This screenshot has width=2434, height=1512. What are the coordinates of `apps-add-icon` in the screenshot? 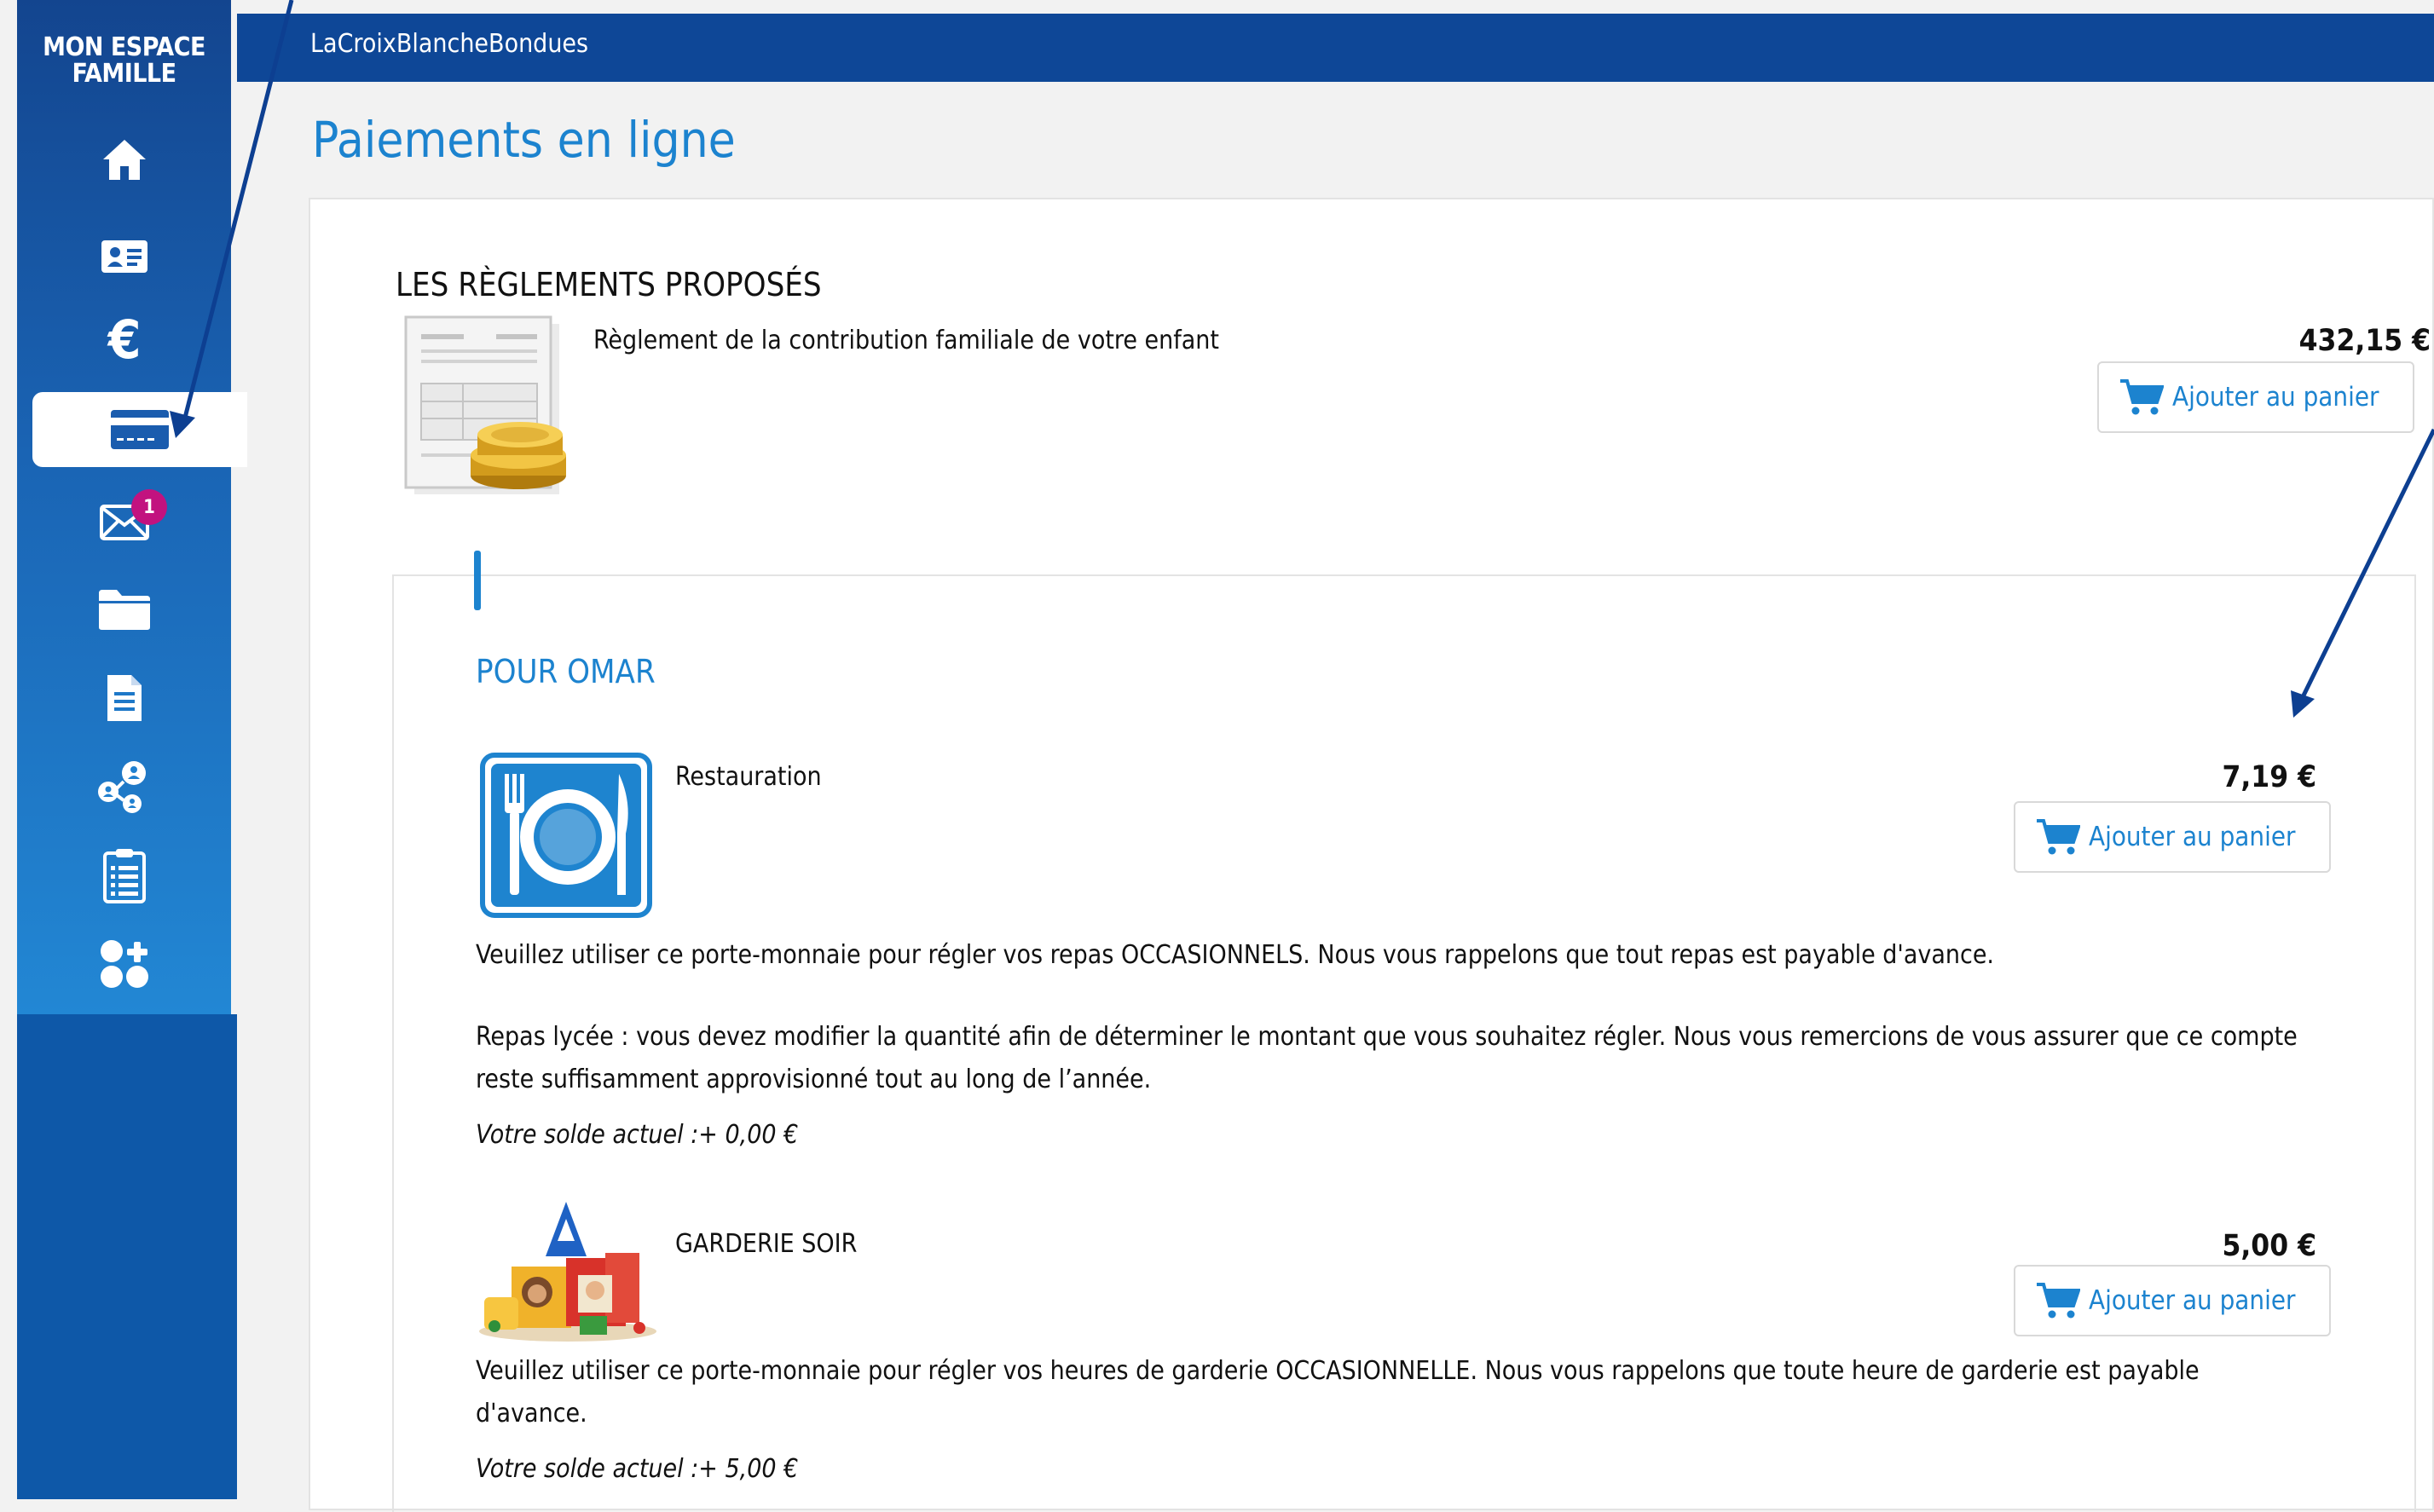 It's located at (124, 964).